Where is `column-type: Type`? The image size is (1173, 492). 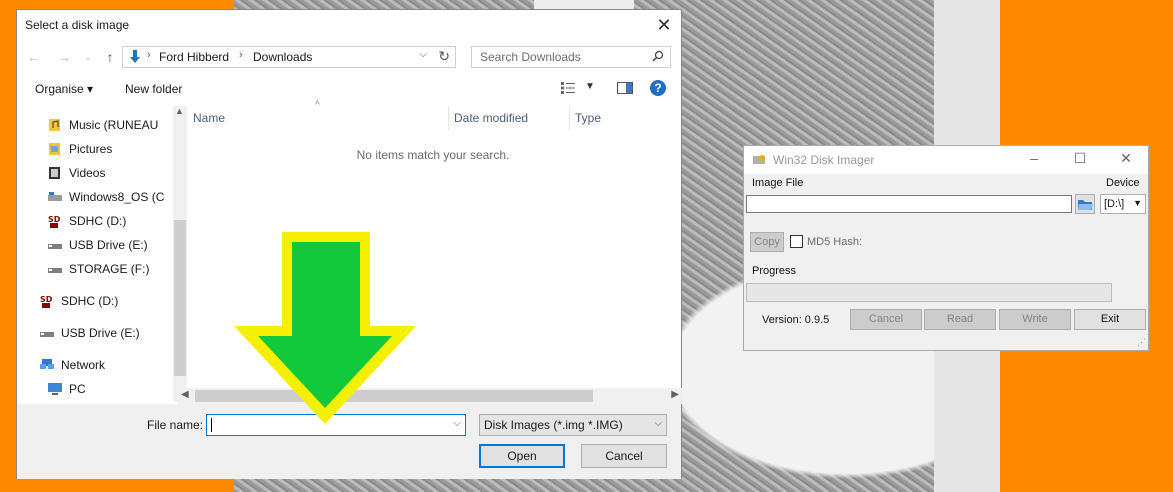
column-type: Type is located at coordinates (588, 118).